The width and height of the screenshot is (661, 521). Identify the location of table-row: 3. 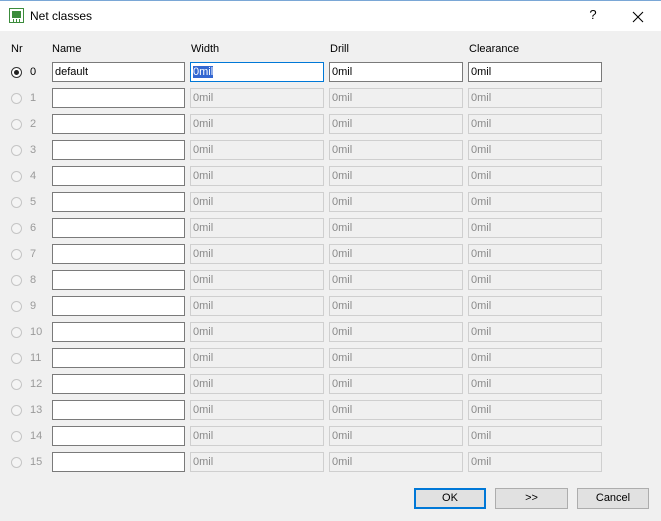
(330, 153).